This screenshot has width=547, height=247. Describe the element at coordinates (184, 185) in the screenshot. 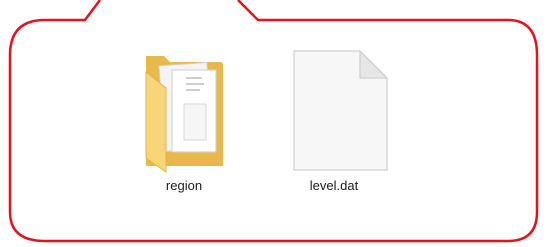

I see `file-name-label: region` at that location.